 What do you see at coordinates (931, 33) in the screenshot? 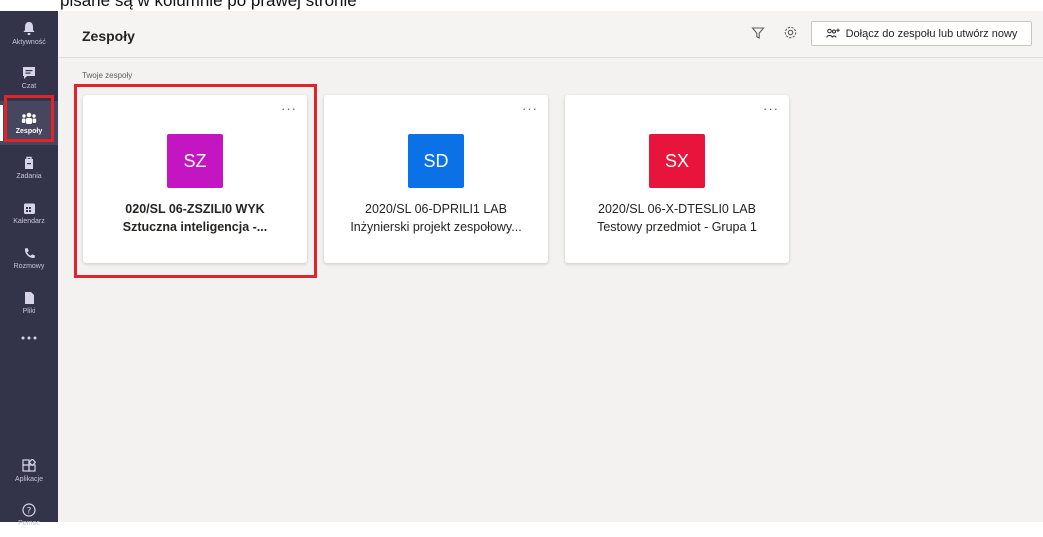
I see `join-button-label: Dołącz do zespołu lub utwórz nowy` at bounding box center [931, 33].